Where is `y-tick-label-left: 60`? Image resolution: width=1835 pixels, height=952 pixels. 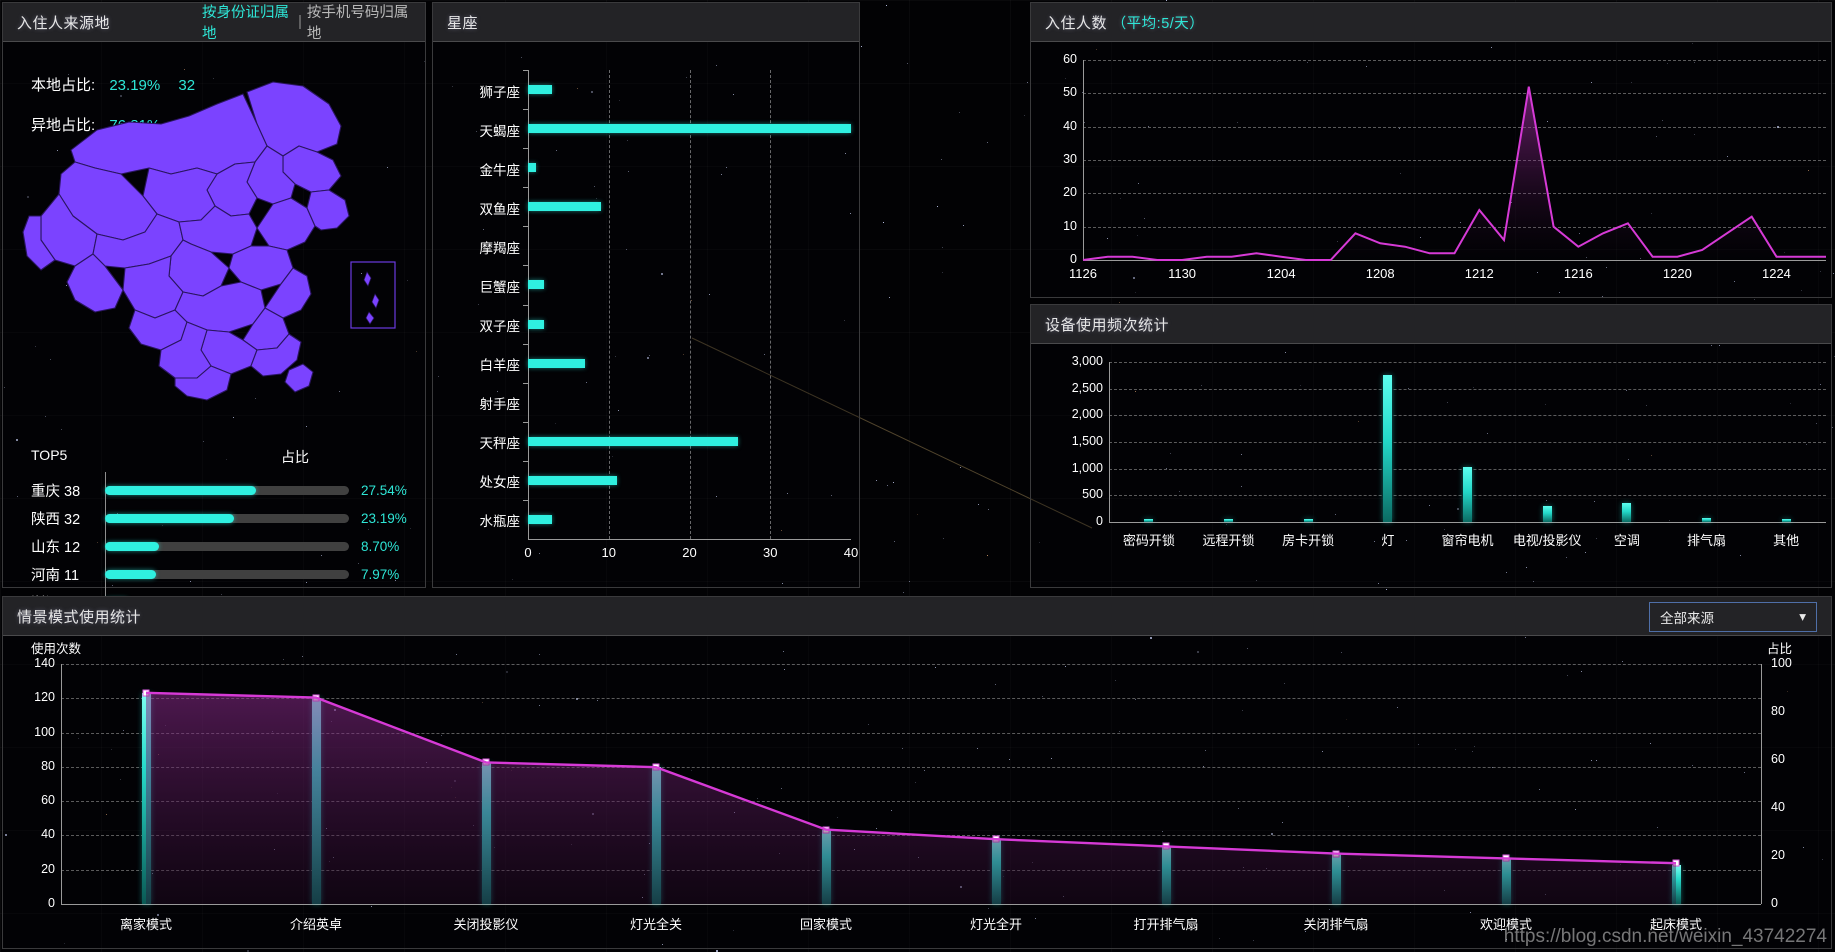
y-tick-label-left: 60 is located at coordinates (48, 800).